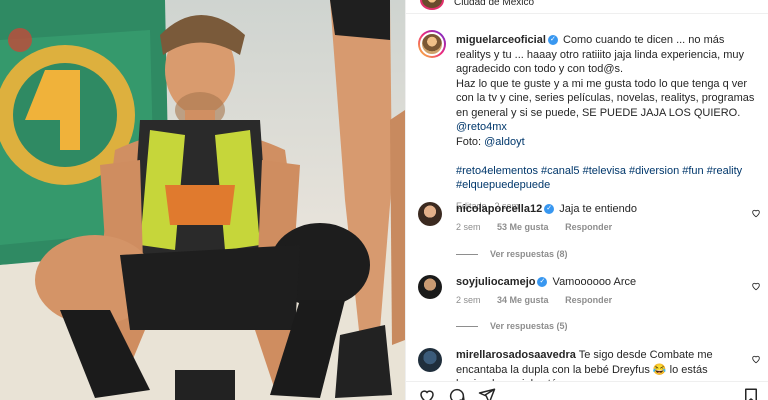  What do you see at coordinates (469, 141) in the screenshot?
I see `foto-label: Foto:` at bounding box center [469, 141].